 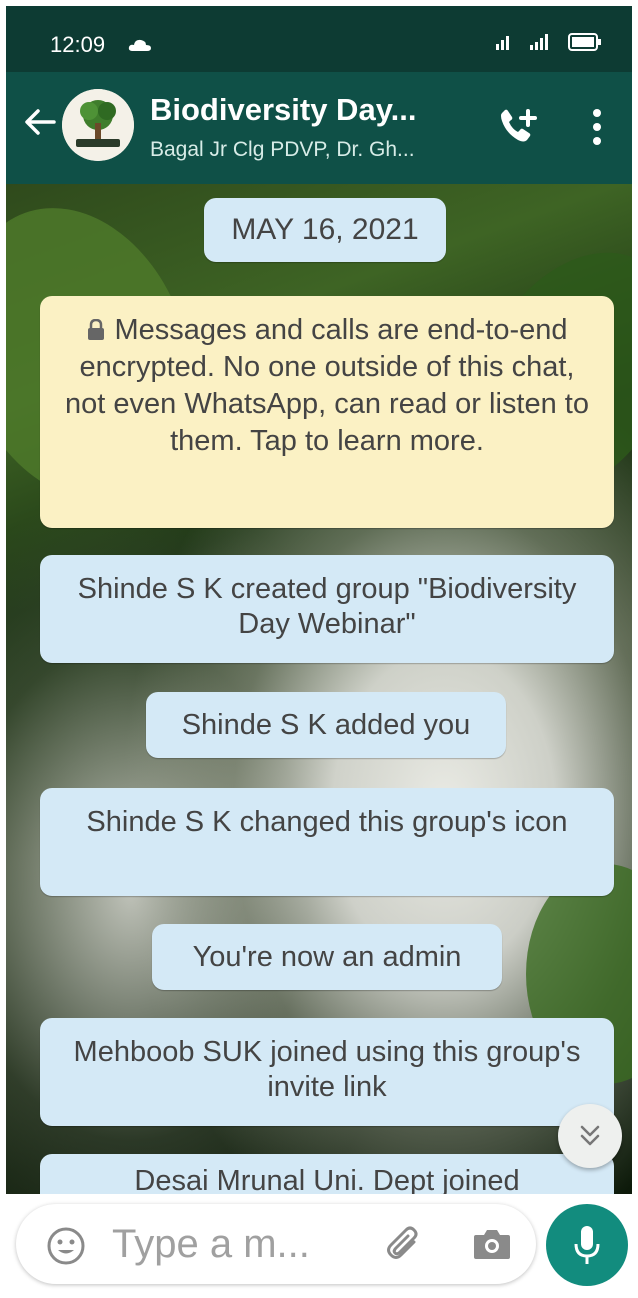 I want to click on double-chevron-down-icon, so click(x=590, y=1135).